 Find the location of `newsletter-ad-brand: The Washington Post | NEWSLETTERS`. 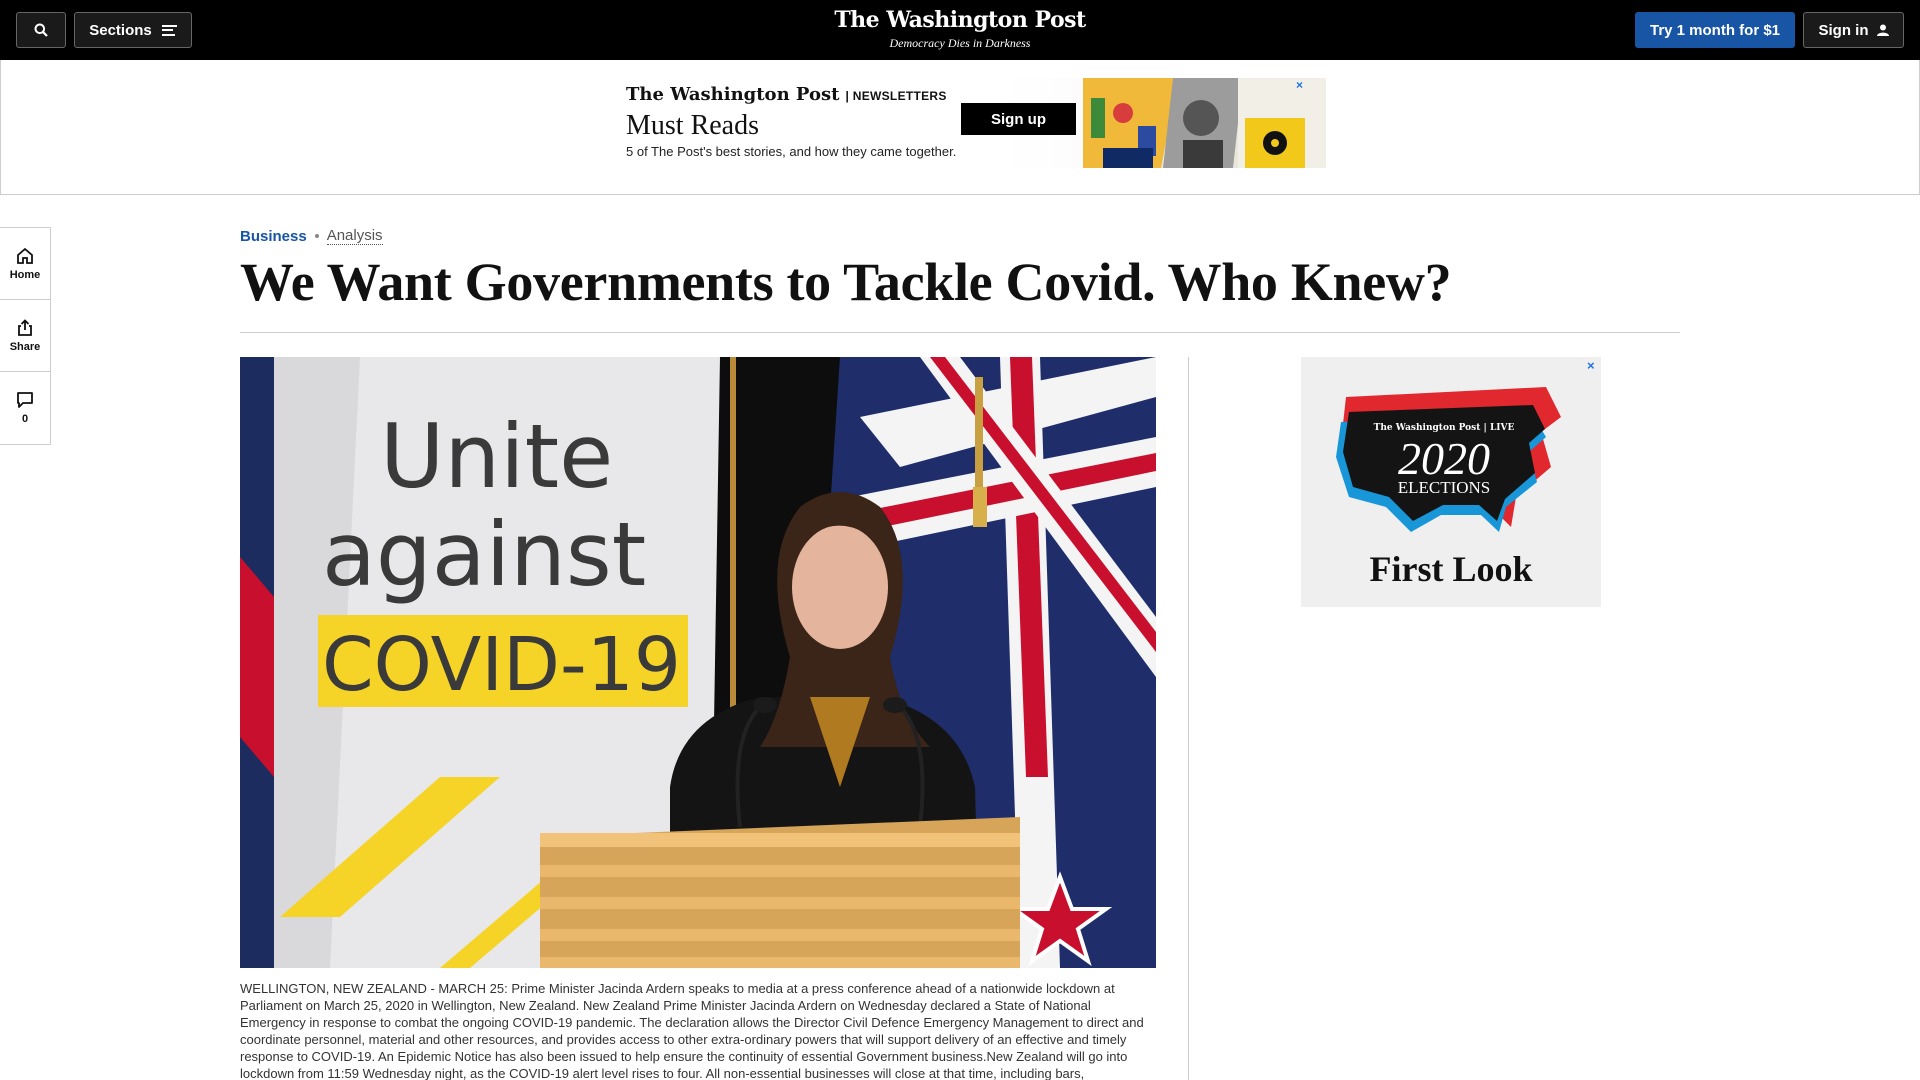

newsletter-ad-brand: The Washington Post | NEWSLETTERS is located at coordinates (786, 94).